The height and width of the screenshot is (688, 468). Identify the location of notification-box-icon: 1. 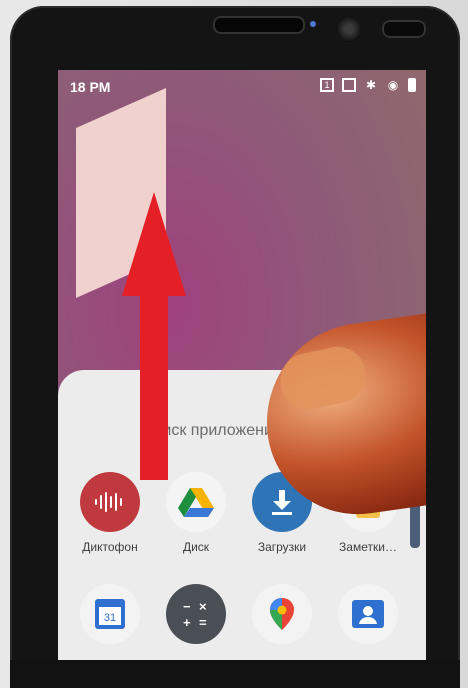
(327, 85).